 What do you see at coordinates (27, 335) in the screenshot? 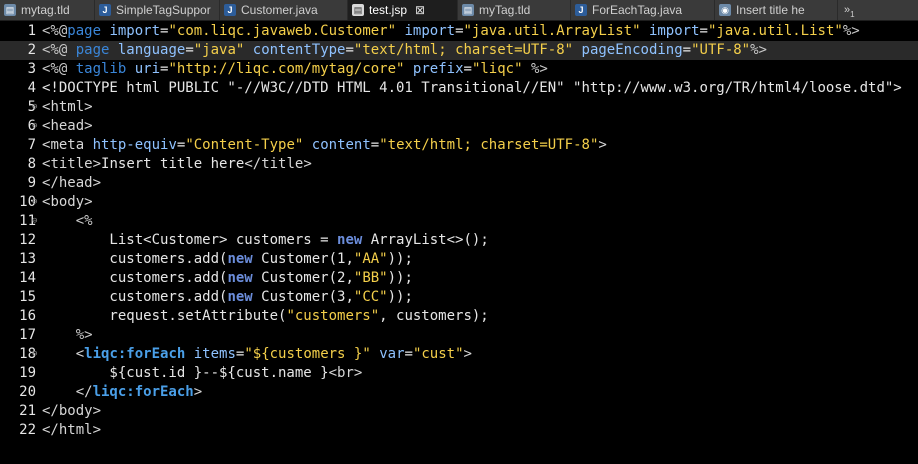
I see `line-number: 17` at bounding box center [27, 335].